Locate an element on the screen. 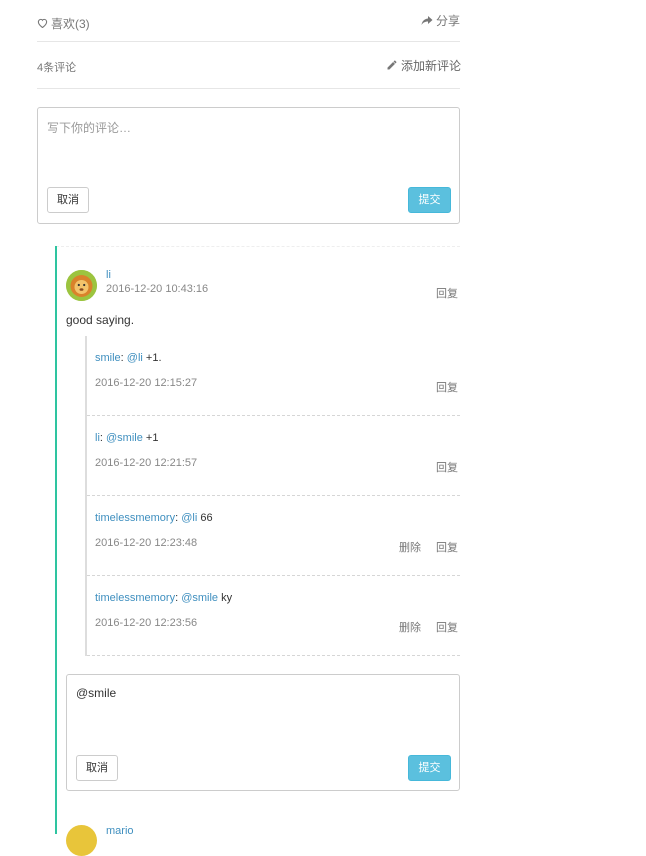  reply-item: smile: @li +1. is located at coordinates (128, 358).